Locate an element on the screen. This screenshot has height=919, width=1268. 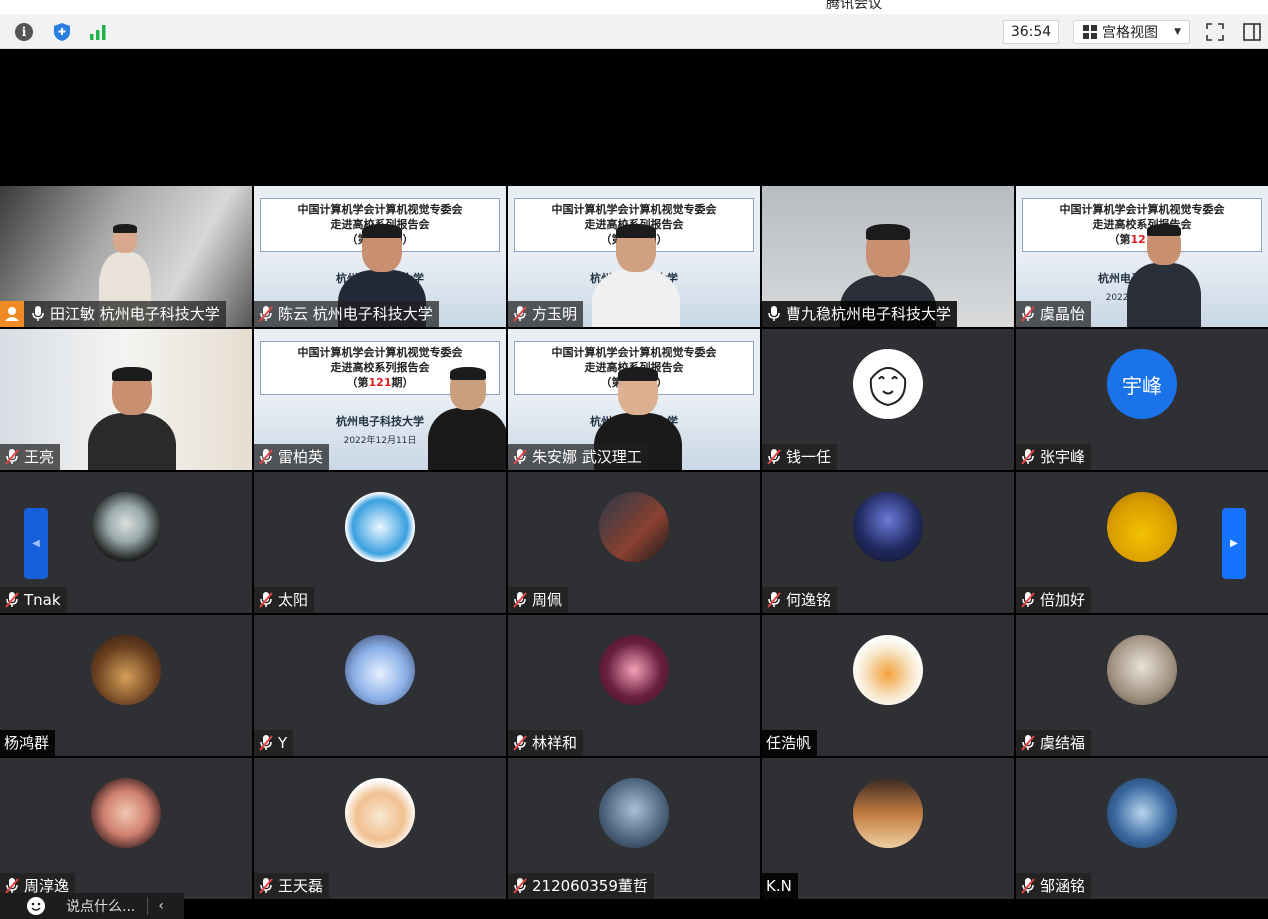
participant-tile: 宇峰 张宇峰 is located at coordinates (1142, 399).